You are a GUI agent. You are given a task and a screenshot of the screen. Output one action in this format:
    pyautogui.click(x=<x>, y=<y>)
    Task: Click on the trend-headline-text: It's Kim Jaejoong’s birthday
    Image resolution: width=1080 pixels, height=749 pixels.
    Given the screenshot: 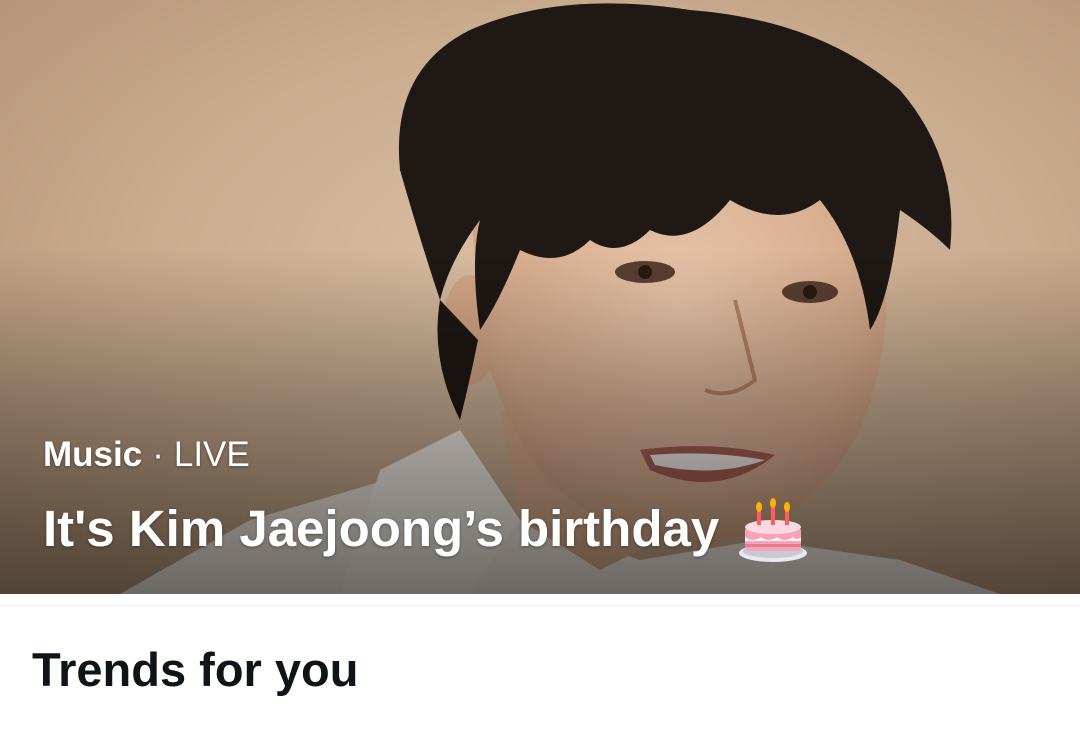 What is the action you would take?
    pyautogui.click(x=381, y=528)
    